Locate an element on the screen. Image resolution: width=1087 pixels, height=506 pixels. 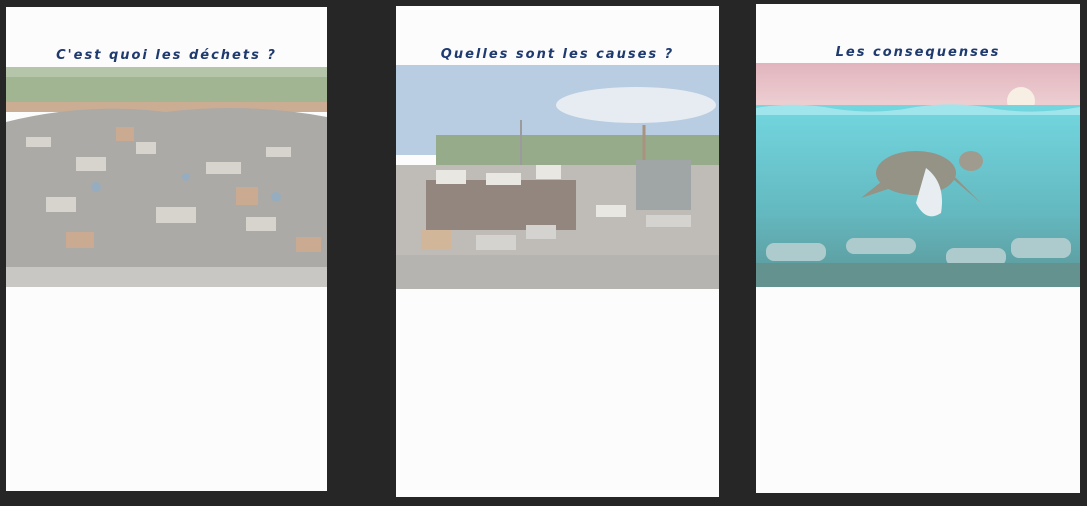
waste-pile-image is located at coordinates (166, 177).